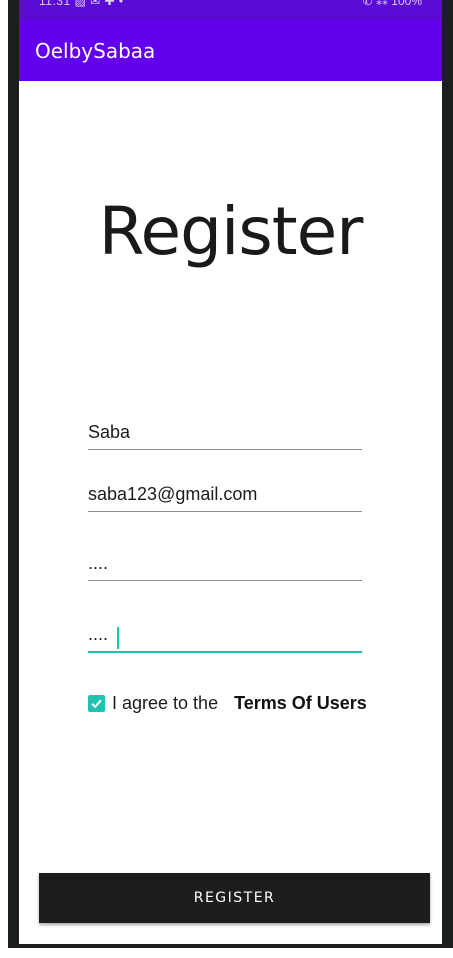 Image resolution: width=453 pixels, height=958 pixels. What do you see at coordinates (55, 4) in the screenshot?
I see `clock-text: 11:31` at bounding box center [55, 4].